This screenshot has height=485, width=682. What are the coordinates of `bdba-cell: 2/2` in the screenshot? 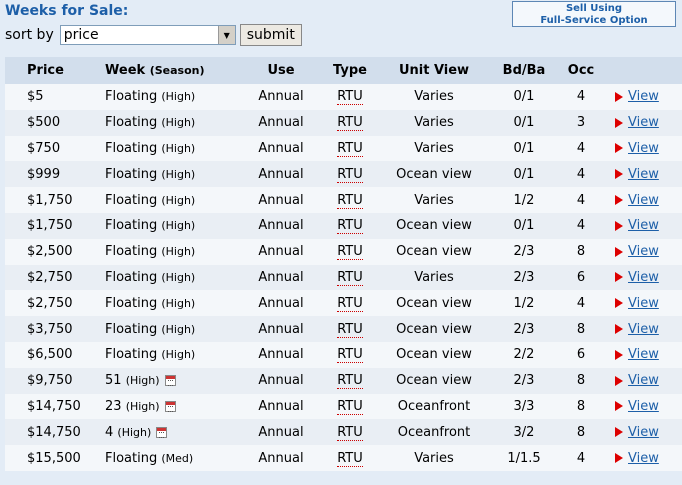 It's located at (524, 355).